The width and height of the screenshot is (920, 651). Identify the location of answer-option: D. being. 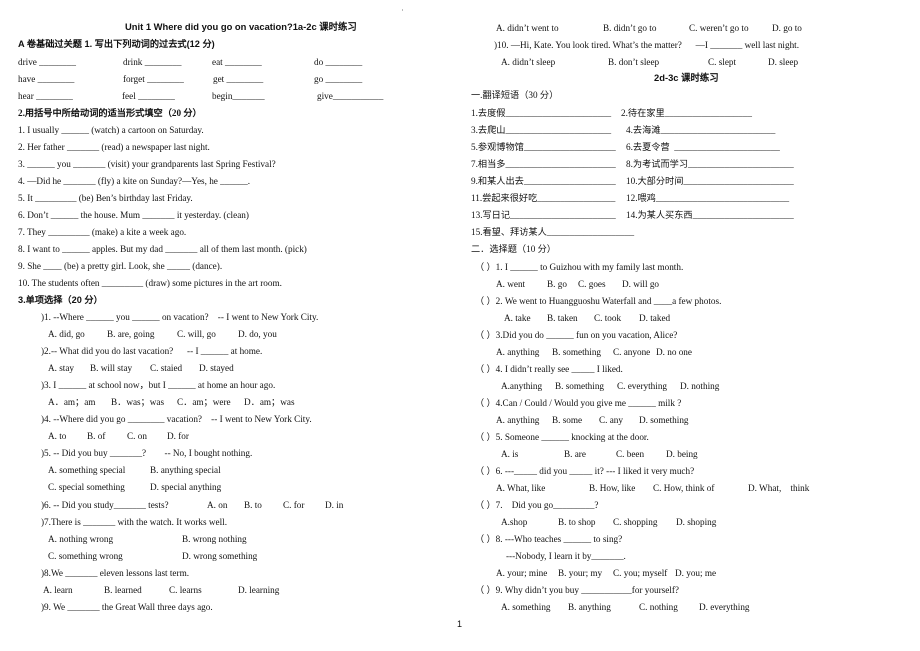
(682, 454).